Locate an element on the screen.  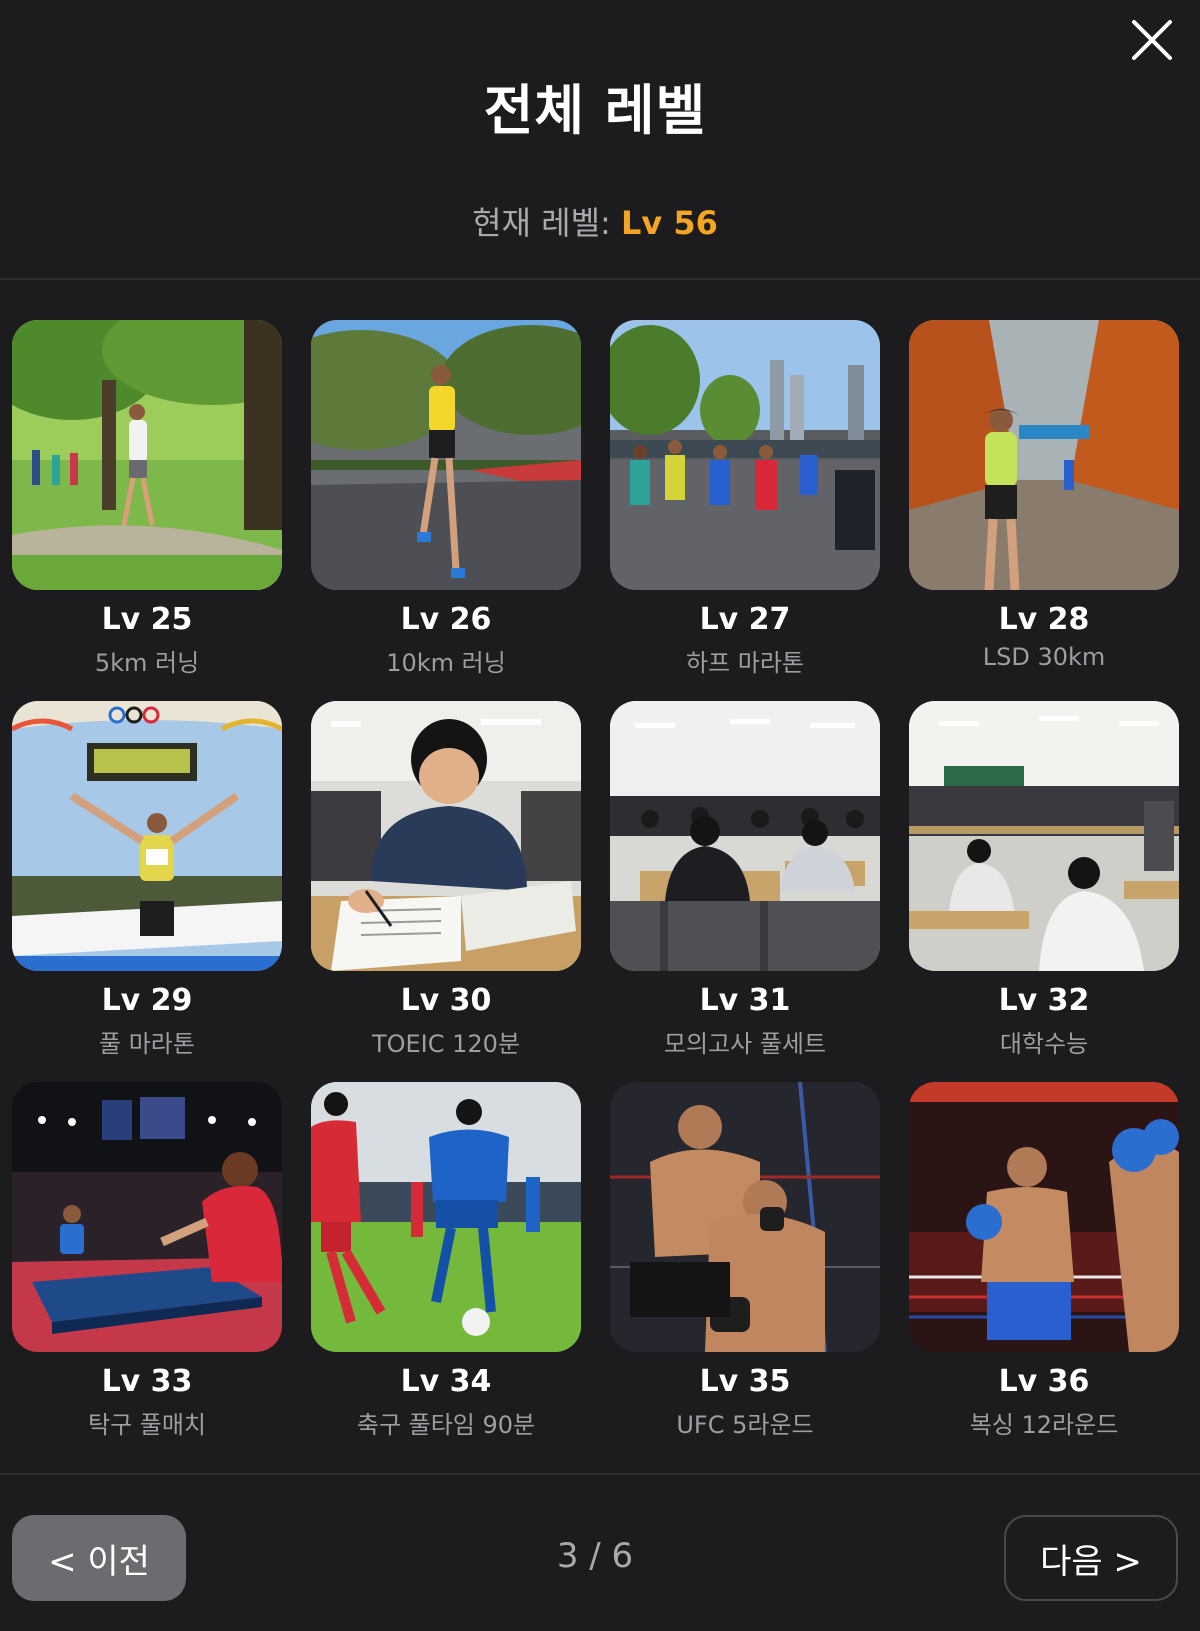
card-name: 하프 마라톤 is located at coordinates (745, 663).